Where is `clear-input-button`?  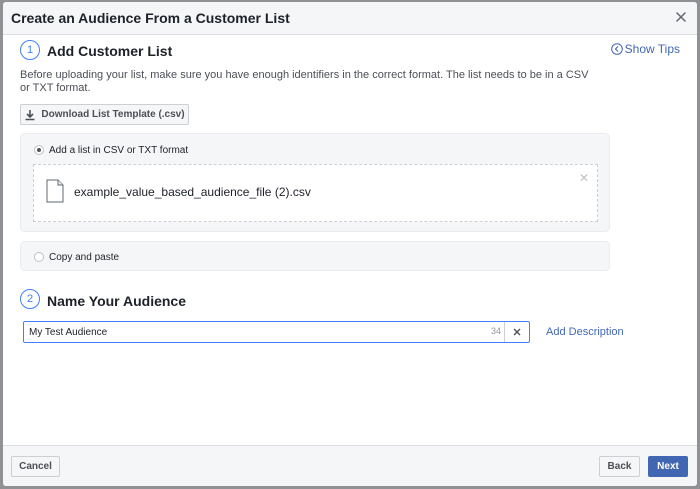
clear-input-button is located at coordinates (516, 332).